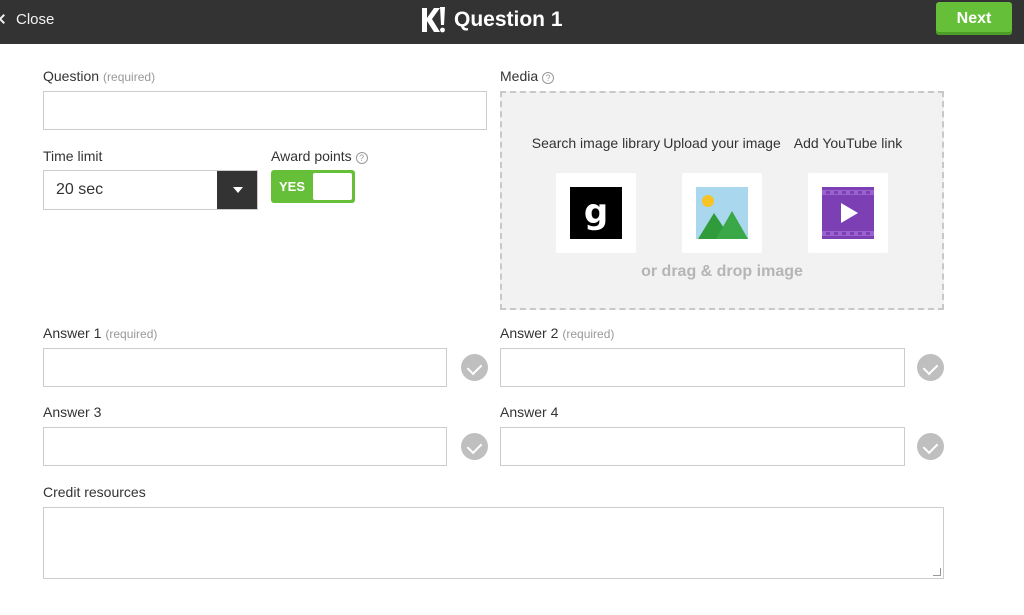  Describe the element at coordinates (35, 19) in the screenshot. I see `close-label: Close` at that location.